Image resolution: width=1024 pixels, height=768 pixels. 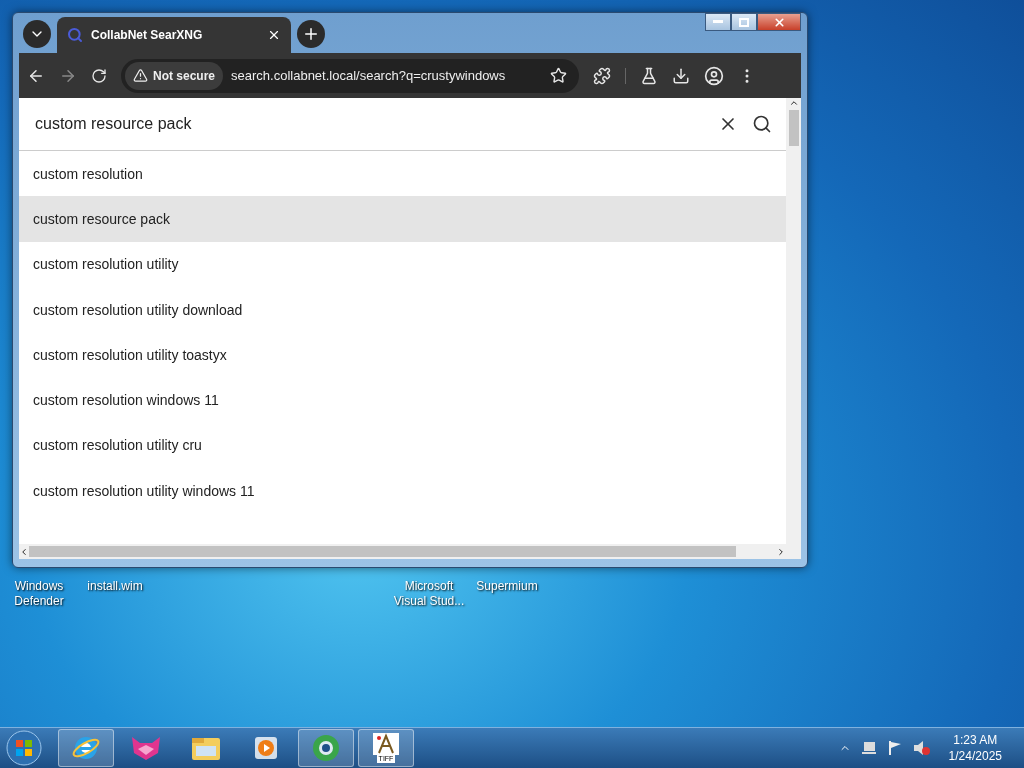 What do you see at coordinates (140, 75) in the screenshot?
I see `warning-icon` at bounding box center [140, 75].